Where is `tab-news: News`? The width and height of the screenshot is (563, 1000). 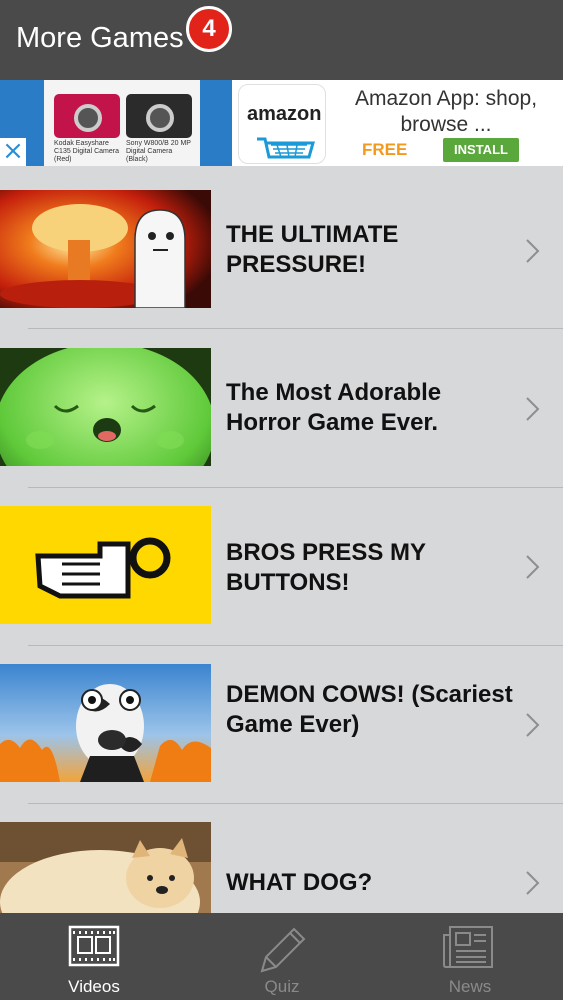
tab-news: News is located at coordinates (469, 956).